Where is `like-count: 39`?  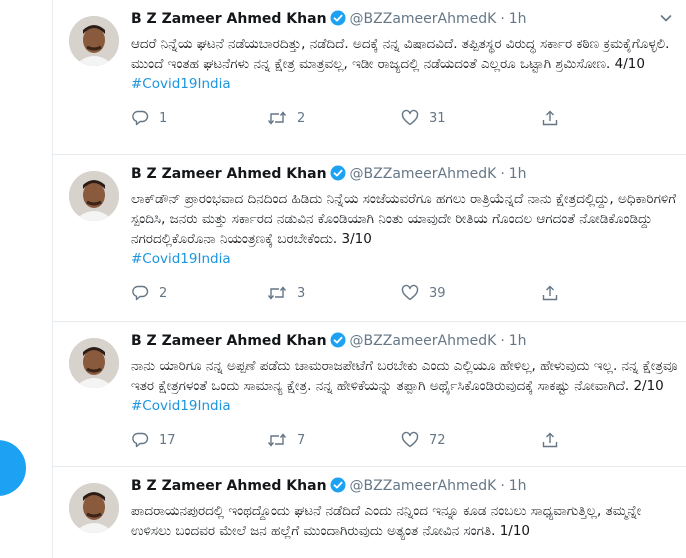 like-count: 39 is located at coordinates (437, 293).